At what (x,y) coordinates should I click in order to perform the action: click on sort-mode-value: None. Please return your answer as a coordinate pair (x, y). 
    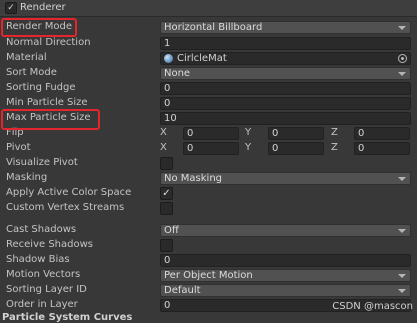
    Looking at the image, I should click on (177, 73).